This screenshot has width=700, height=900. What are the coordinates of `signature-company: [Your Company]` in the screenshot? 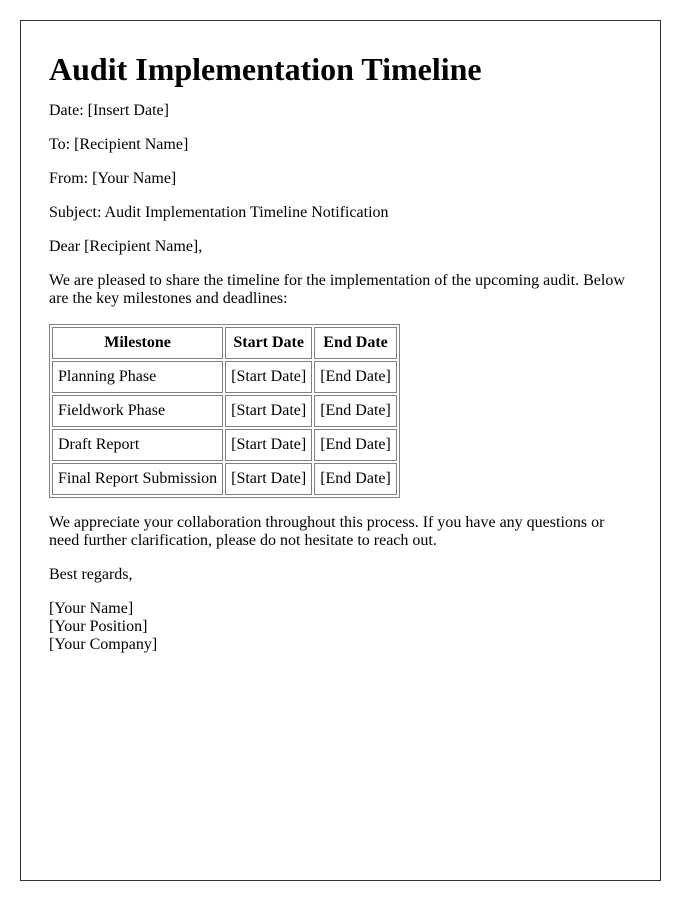 It's located at (103, 645).